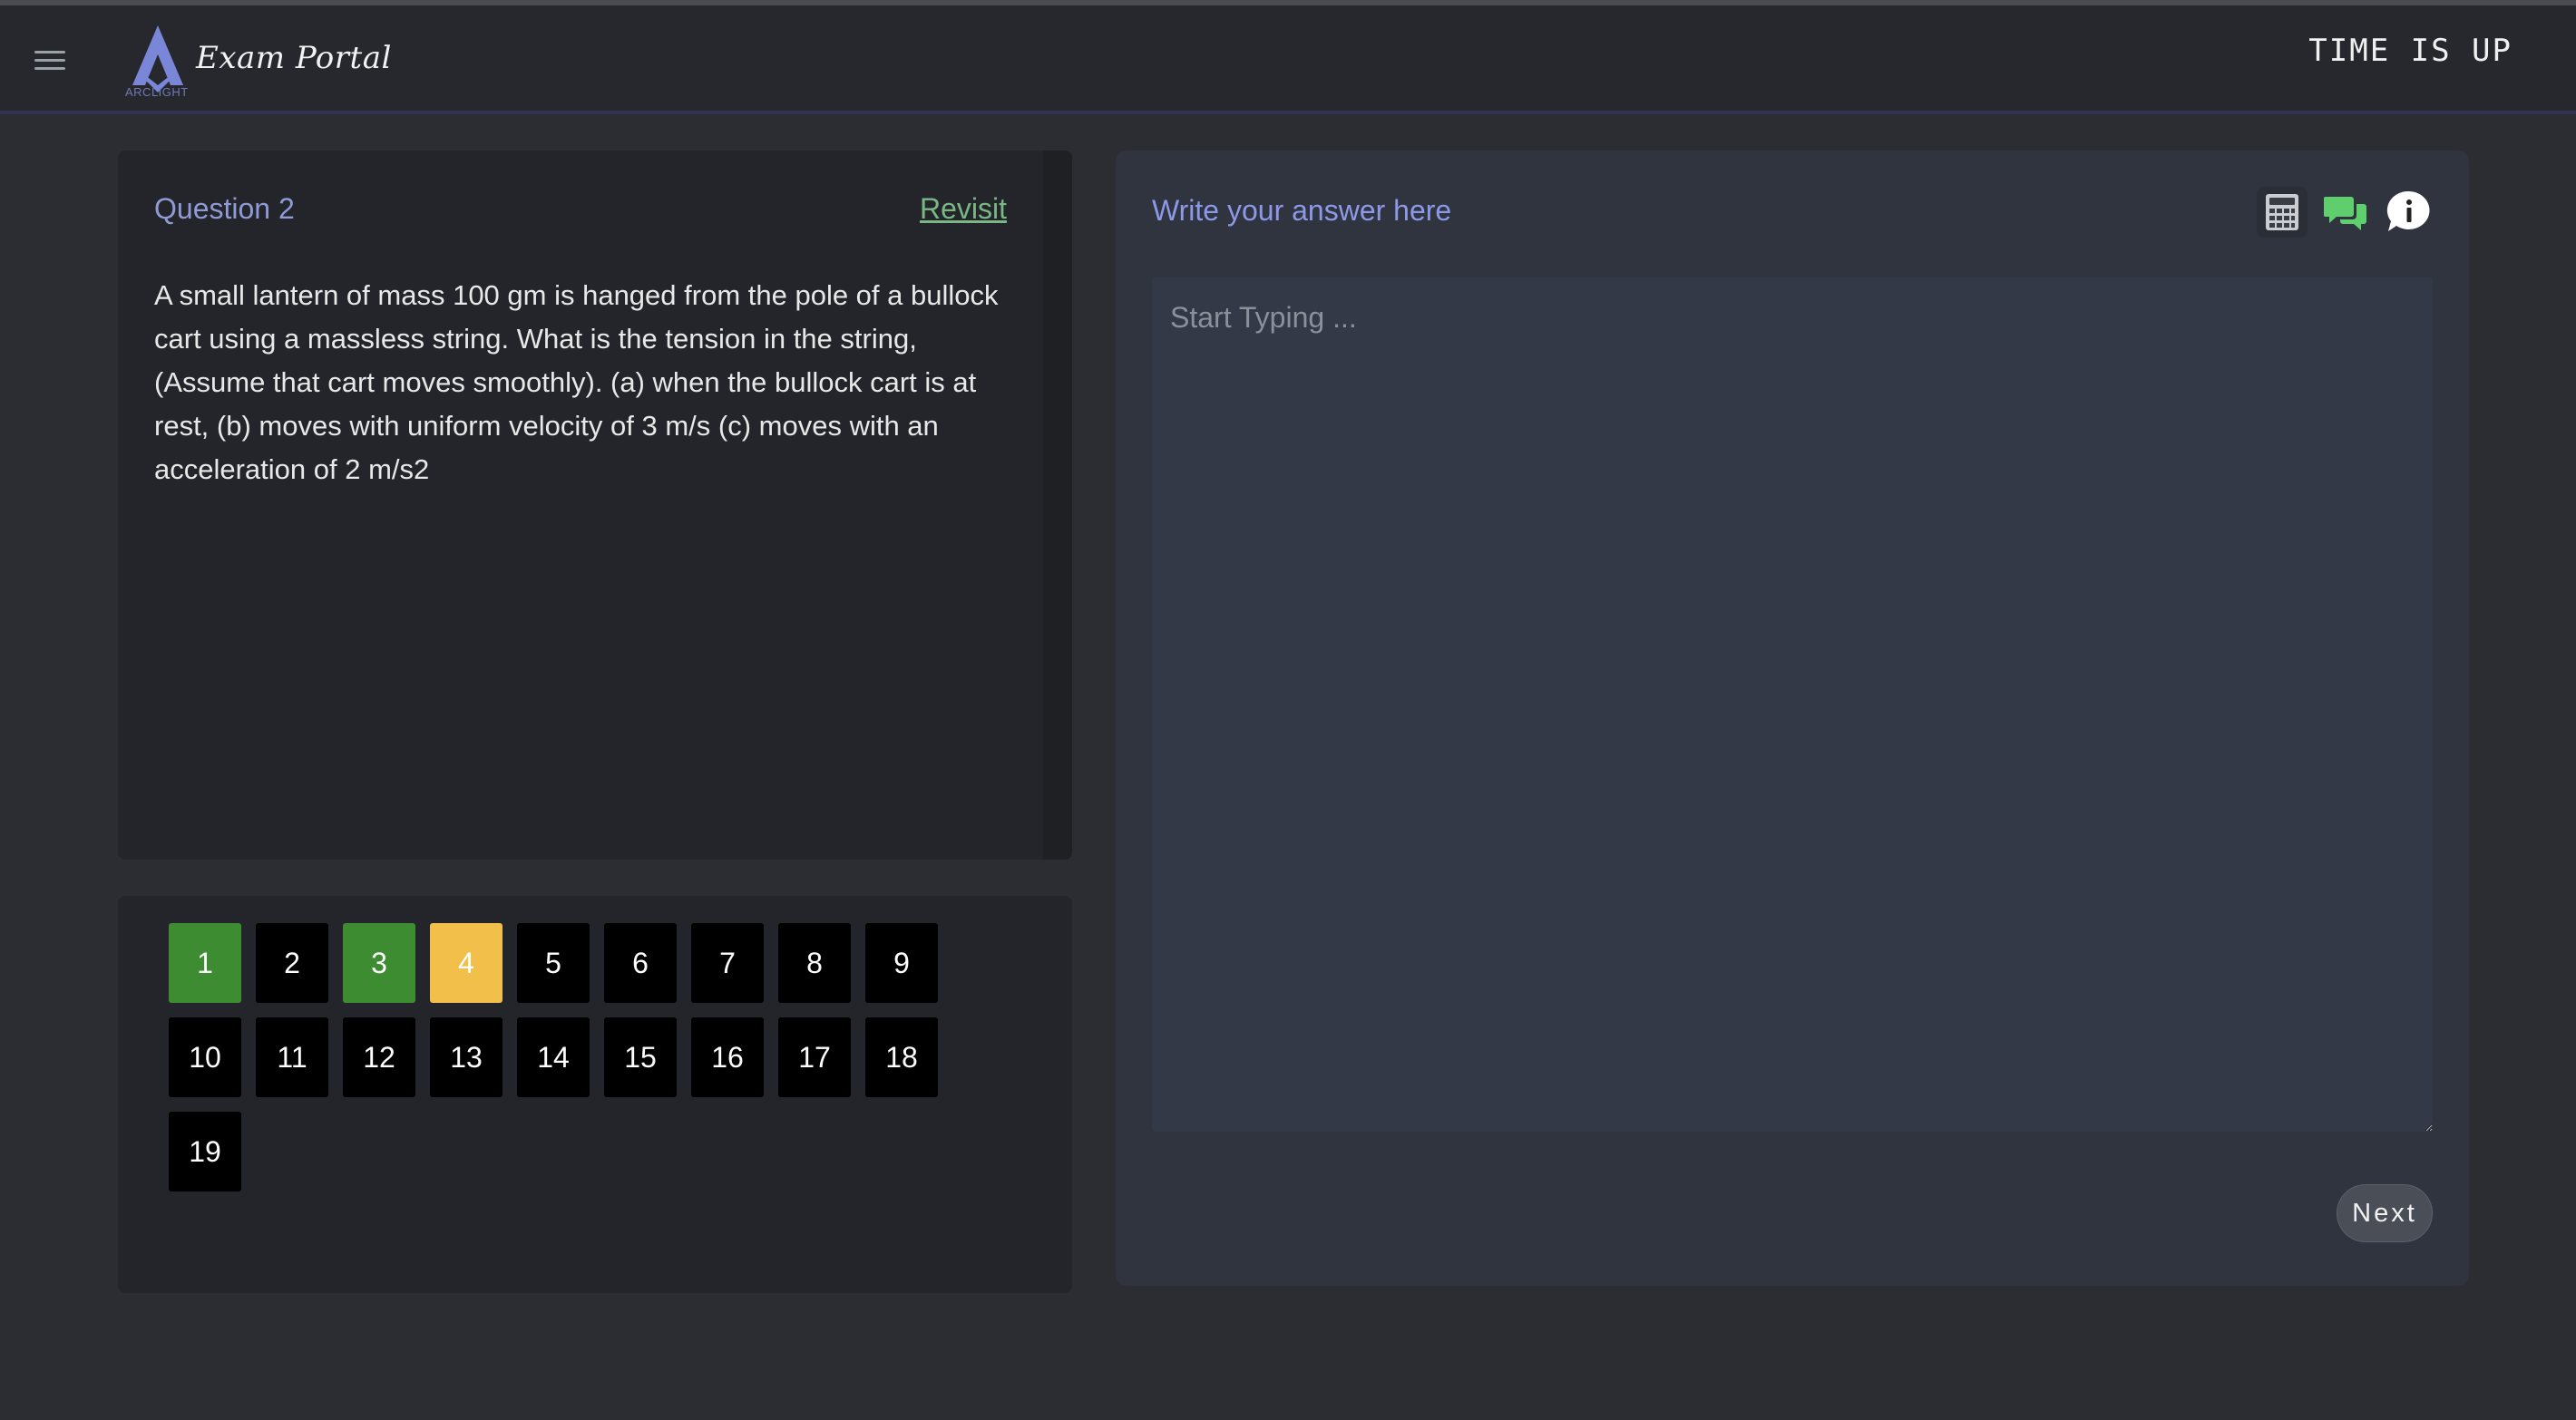  What do you see at coordinates (466, 963) in the screenshot?
I see `question-nav-button: 4` at bounding box center [466, 963].